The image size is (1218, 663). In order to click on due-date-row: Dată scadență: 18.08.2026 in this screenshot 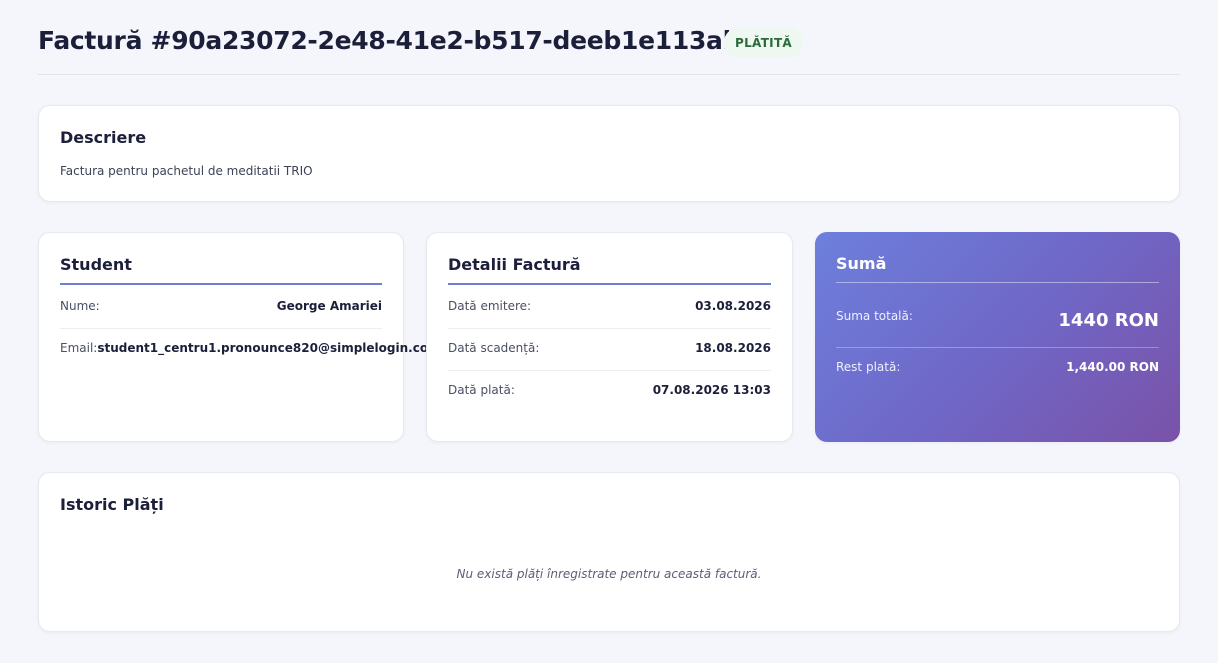, I will do `click(609, 349)`.